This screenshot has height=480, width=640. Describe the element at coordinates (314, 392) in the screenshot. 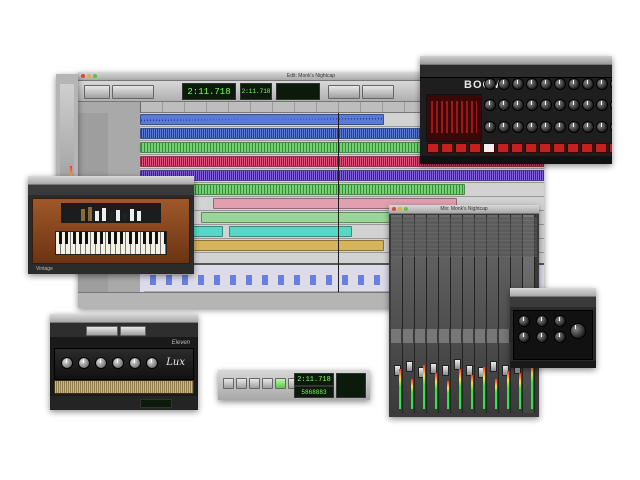

I see `transport-sub-counter: 5868883` at that location.